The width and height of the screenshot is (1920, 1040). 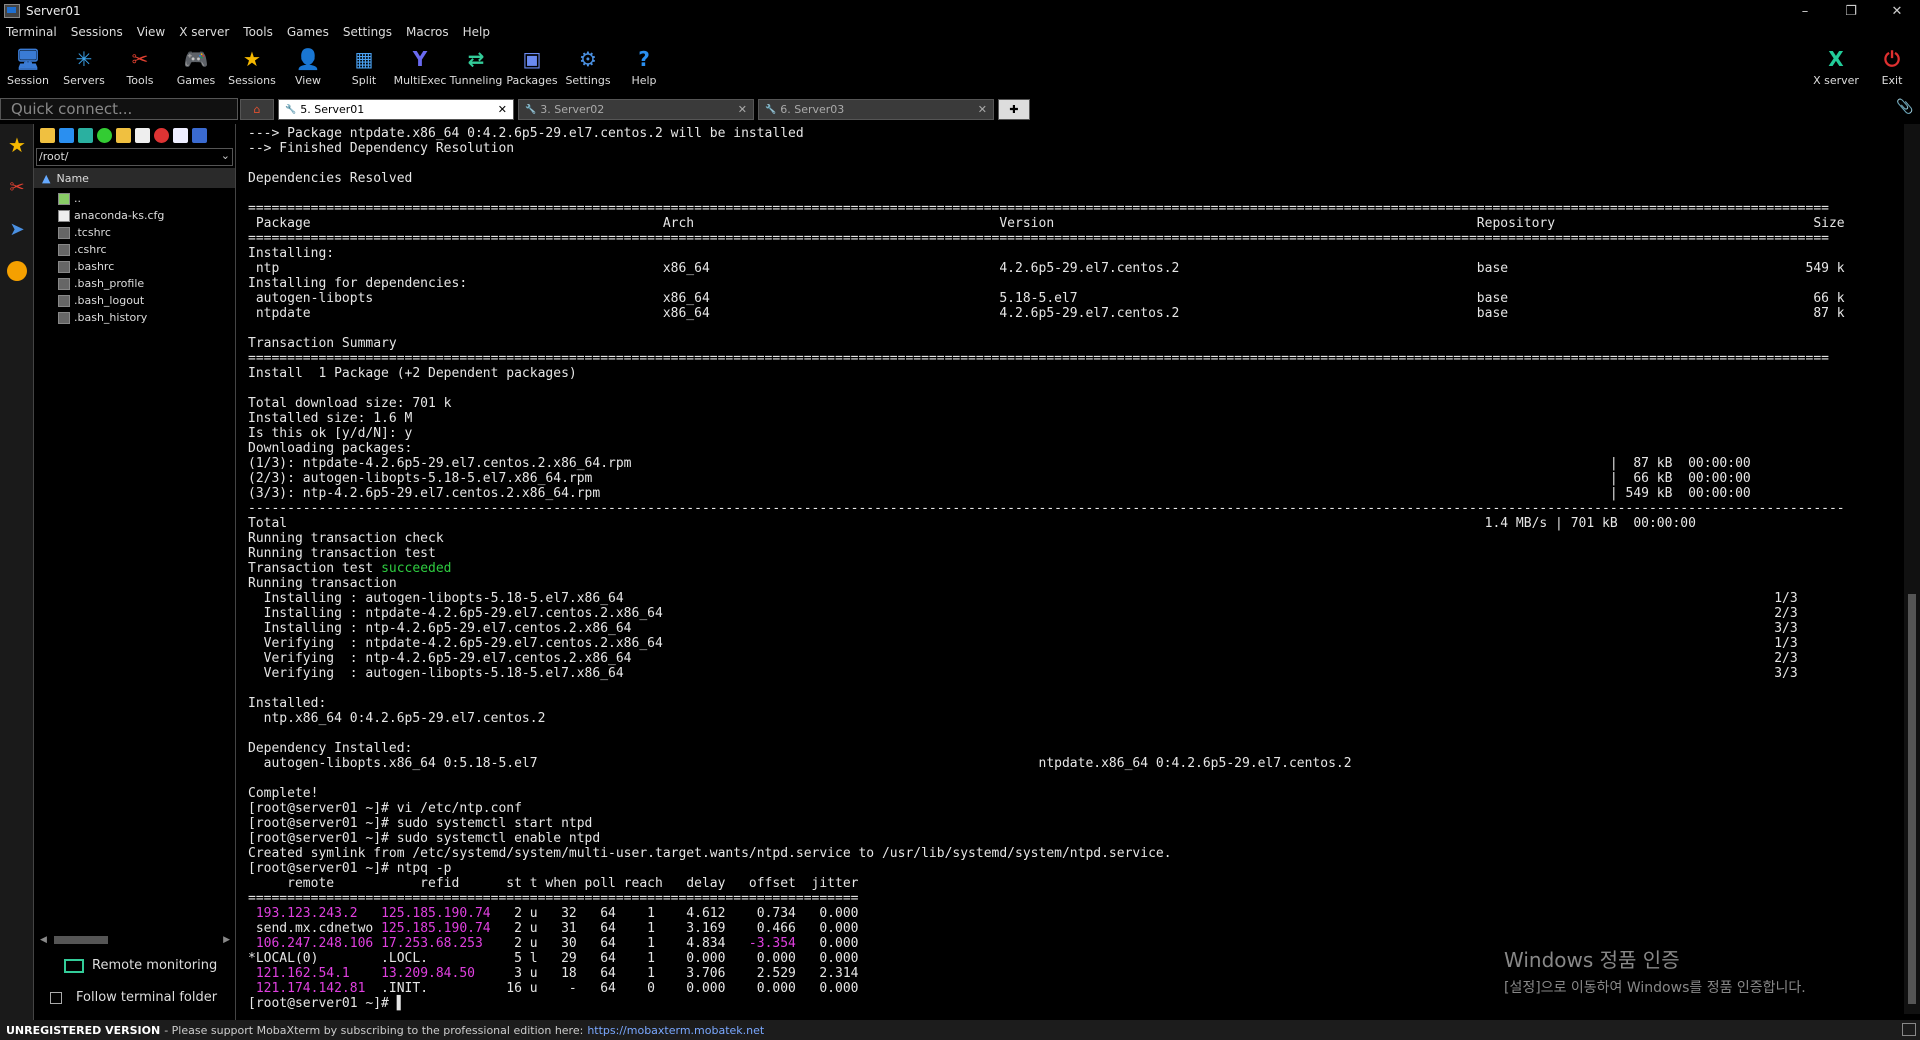 I want to click on new-folder-icon, so click(x=123, y=135).